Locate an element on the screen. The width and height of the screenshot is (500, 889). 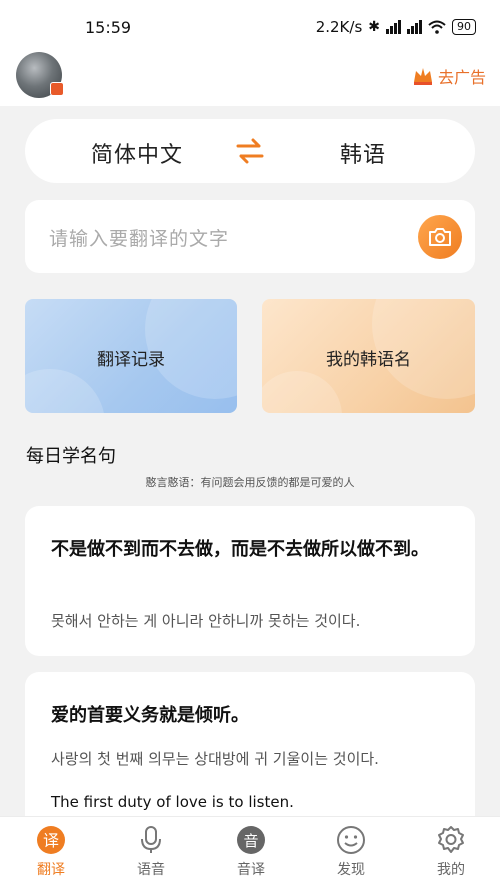
tab-label: 我的 is located at coordinates (451, 870).